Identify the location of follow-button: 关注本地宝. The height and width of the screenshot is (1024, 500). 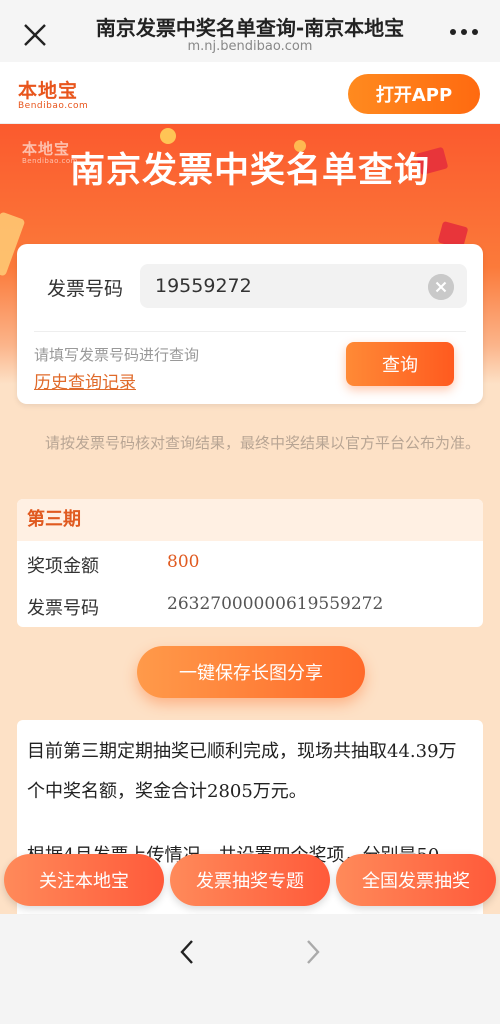
(84, 880).